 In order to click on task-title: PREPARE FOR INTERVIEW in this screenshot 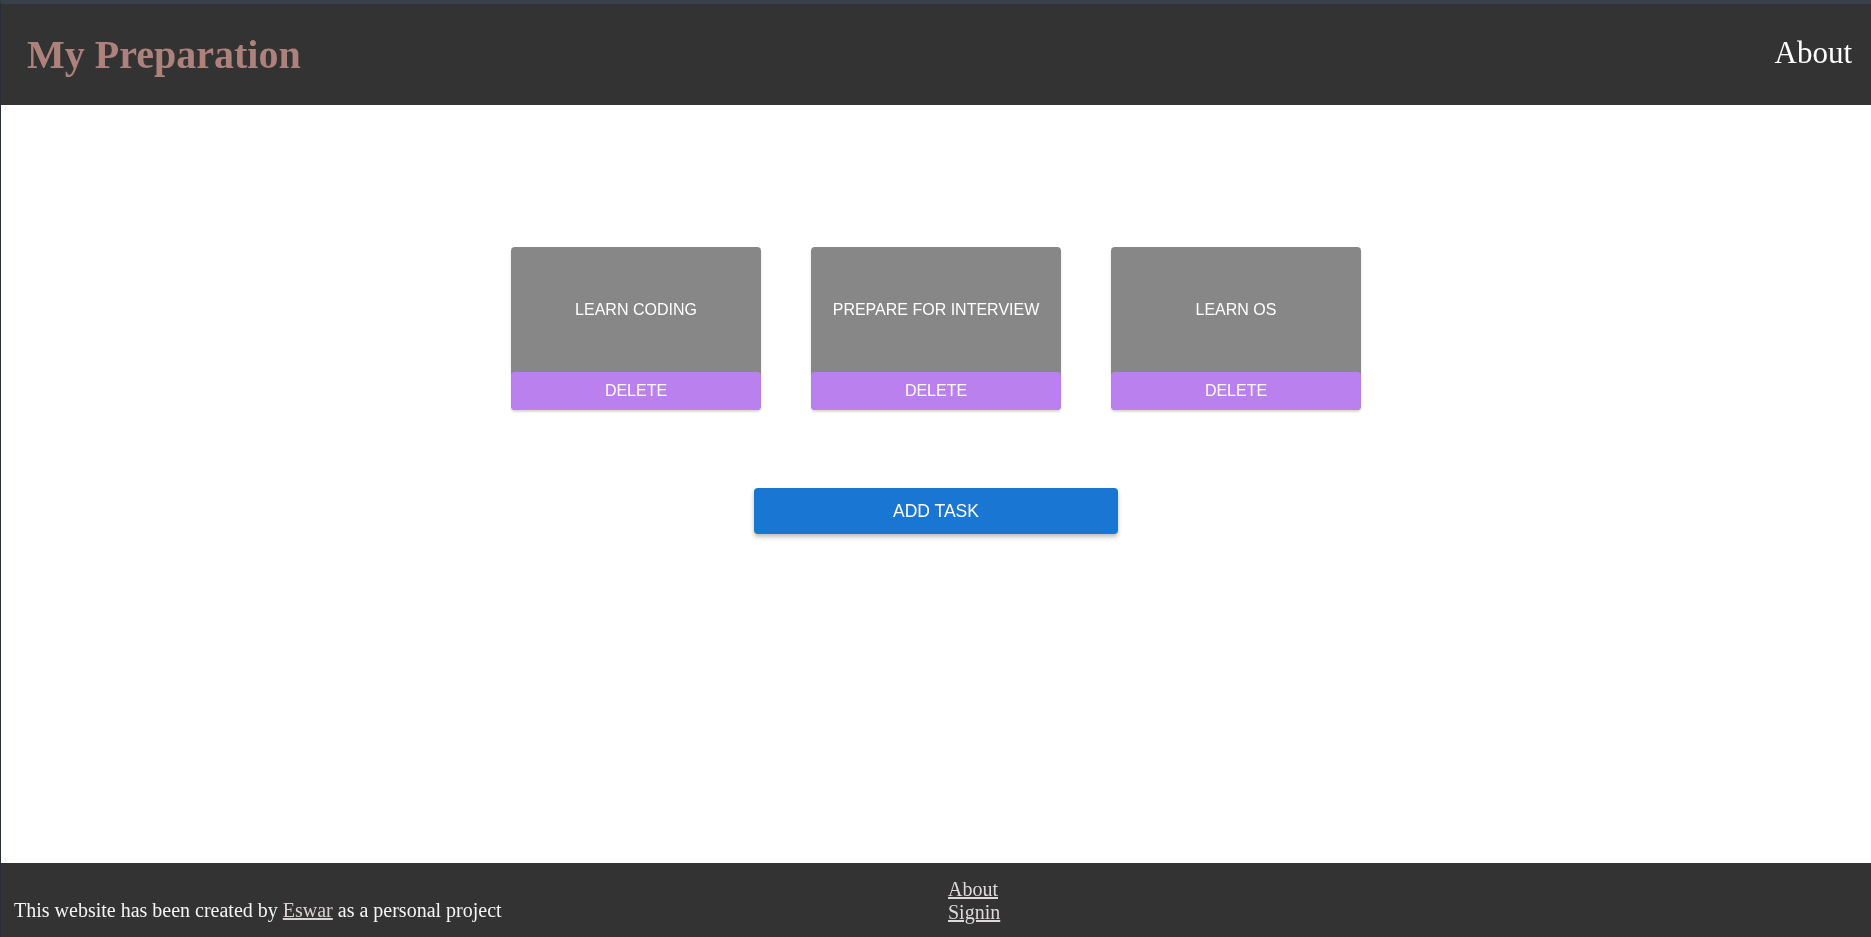, I will do `click(936, 309)`.